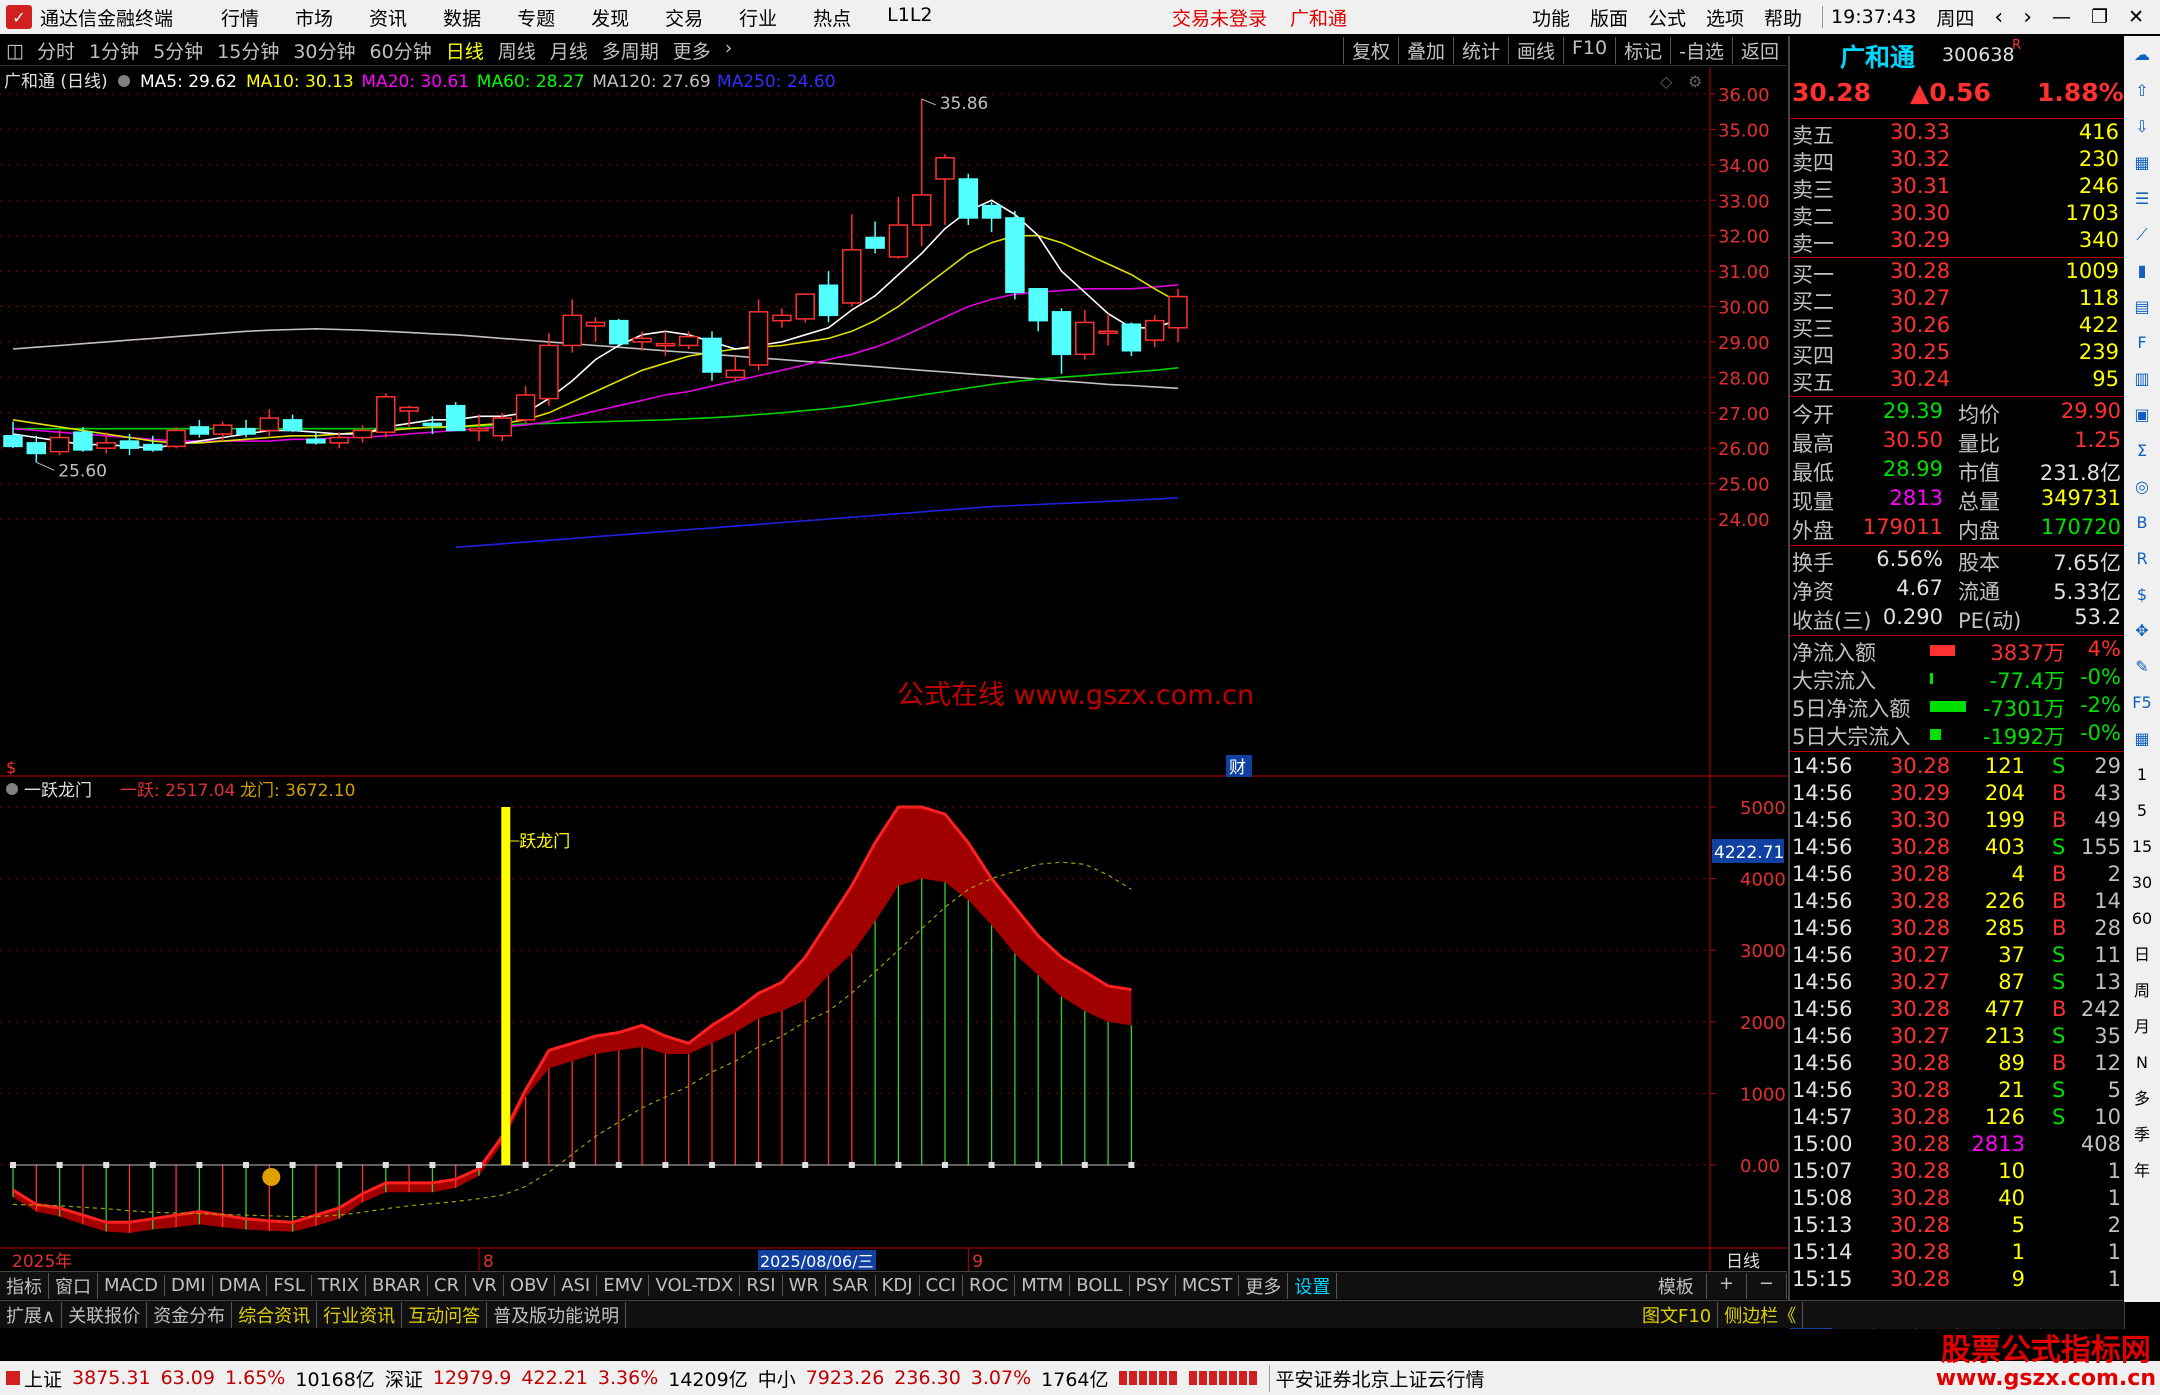 The image size is (2160, 1395). I want to click on period-shortcut: 5, so click(2142, 811).